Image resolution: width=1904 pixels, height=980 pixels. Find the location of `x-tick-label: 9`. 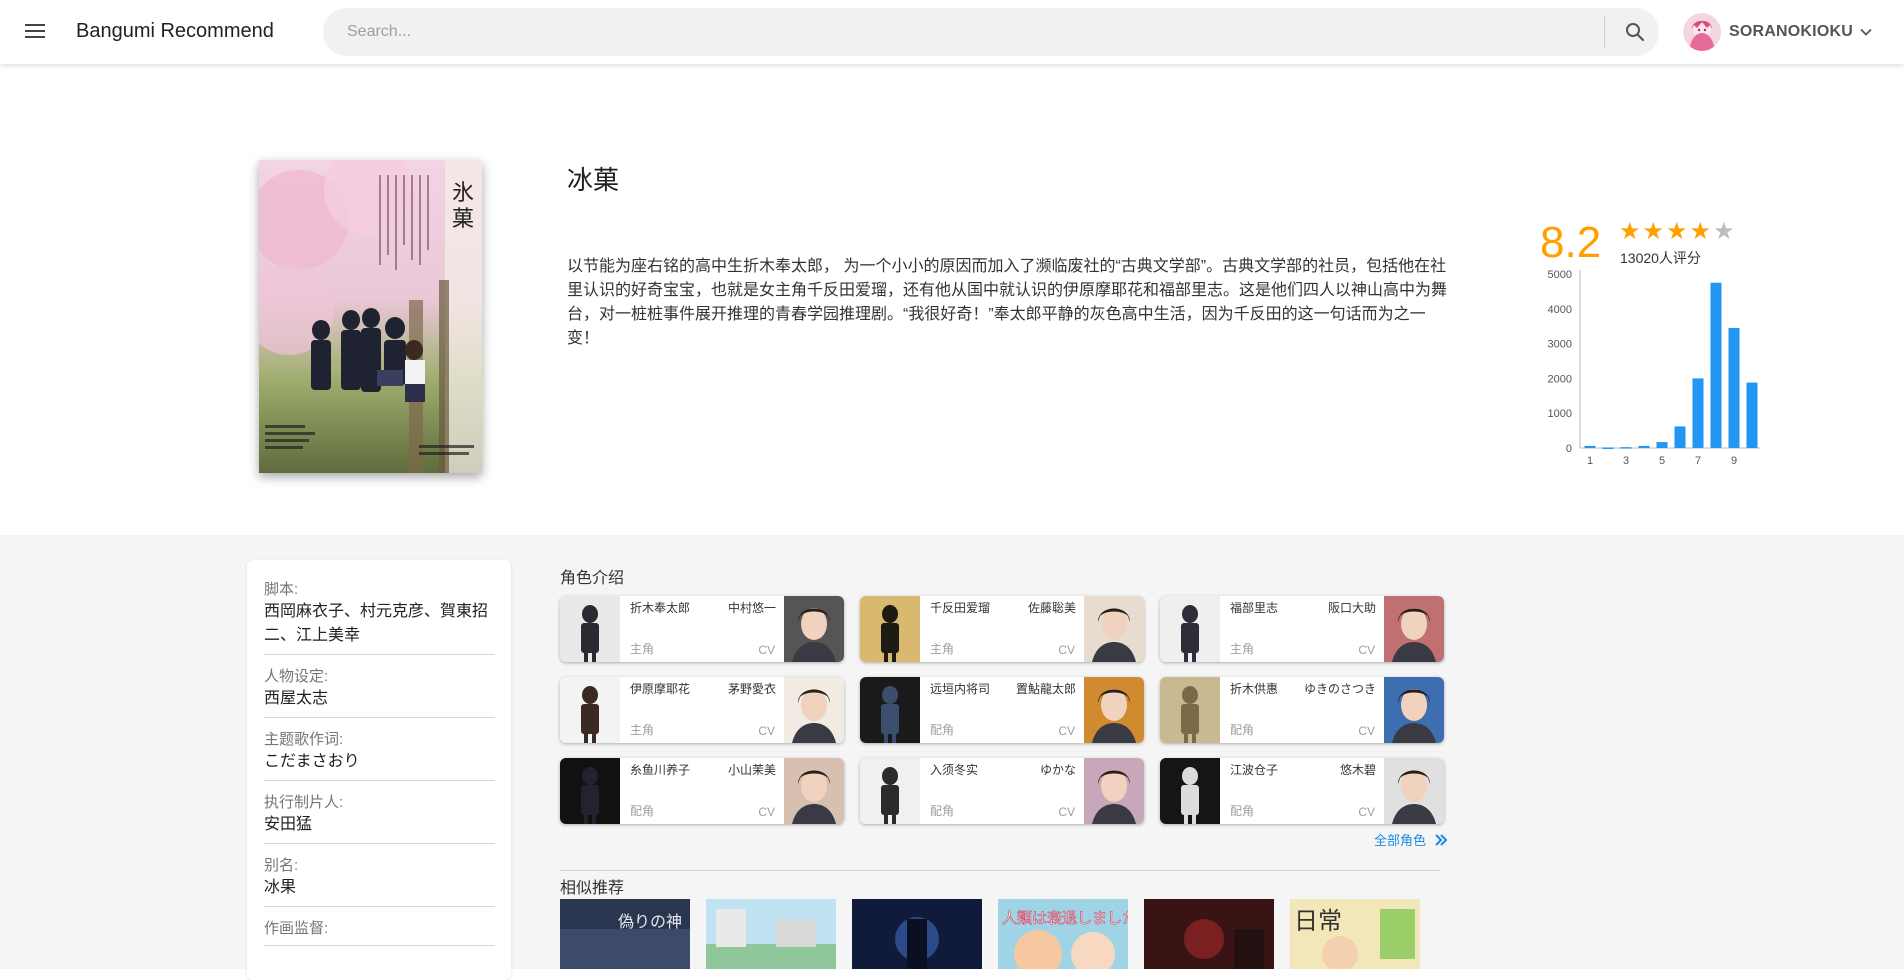

x-tick-label: 9 is located at coordinates (1734, 461).